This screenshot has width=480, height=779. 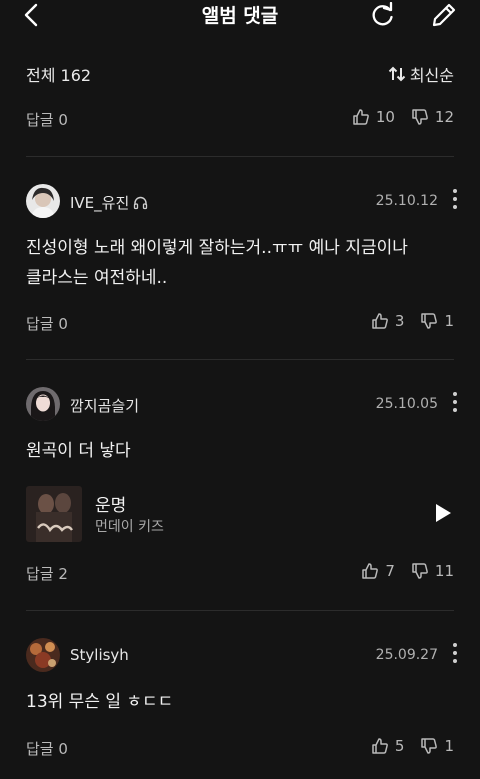 I want to click on comment-text-line: 13위 무슨 일 ㅎㄷㄷ, so click(x=100, y=702).